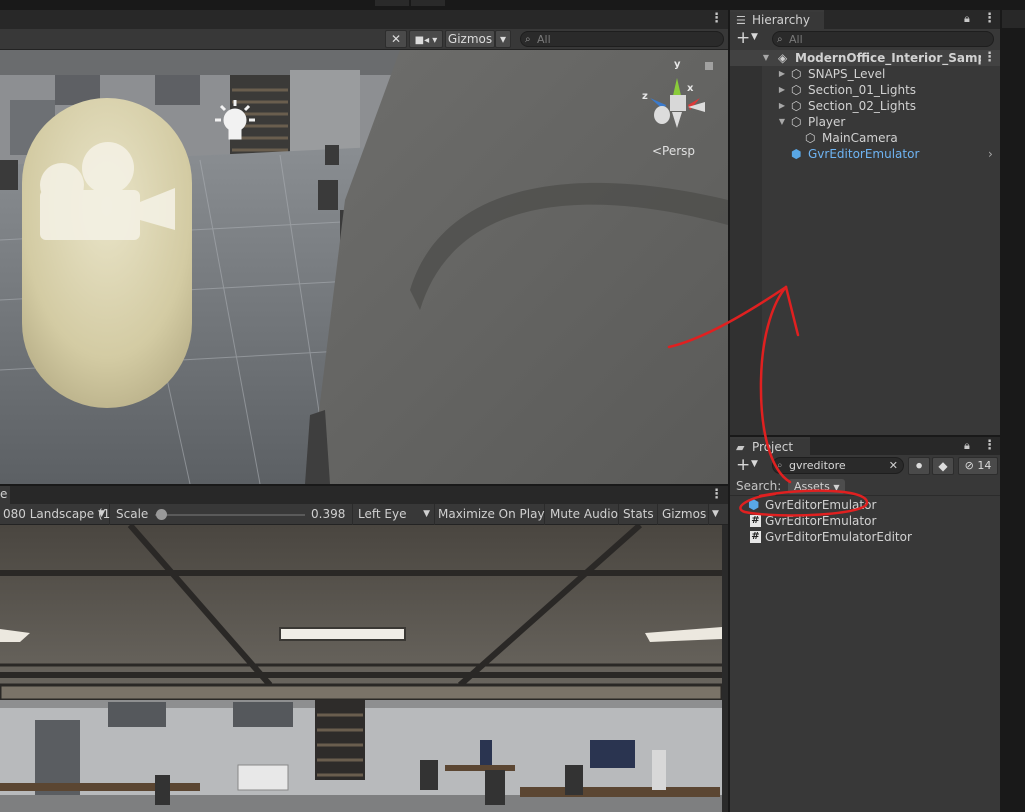  What do you see at coordinates (782, 122) in the screenshot?
I see `collapse-arrow-icon: ▼` at bounding box center [782, 122].